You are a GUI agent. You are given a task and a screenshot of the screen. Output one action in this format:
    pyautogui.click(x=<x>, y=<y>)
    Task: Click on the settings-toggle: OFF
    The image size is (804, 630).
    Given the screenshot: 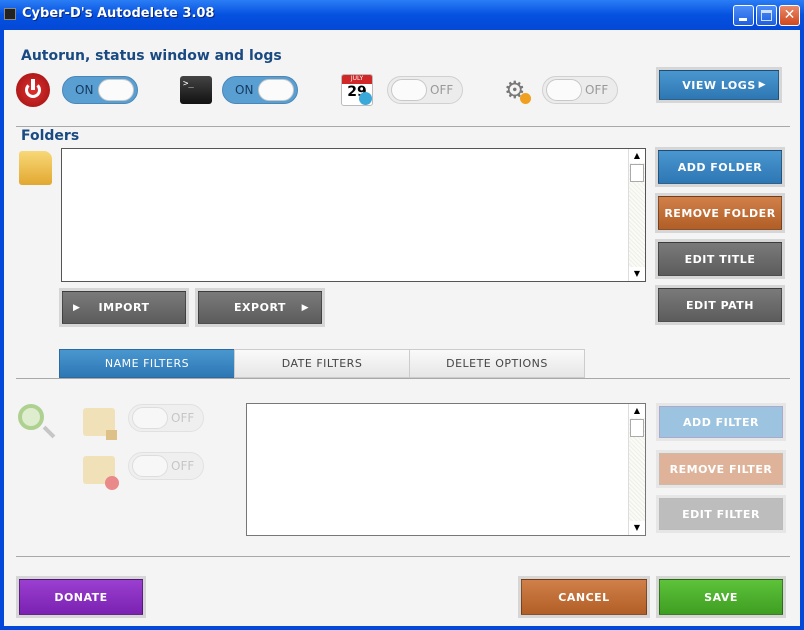 What is the action you would take?
    pyautogui.click(x=580, y=90)
    